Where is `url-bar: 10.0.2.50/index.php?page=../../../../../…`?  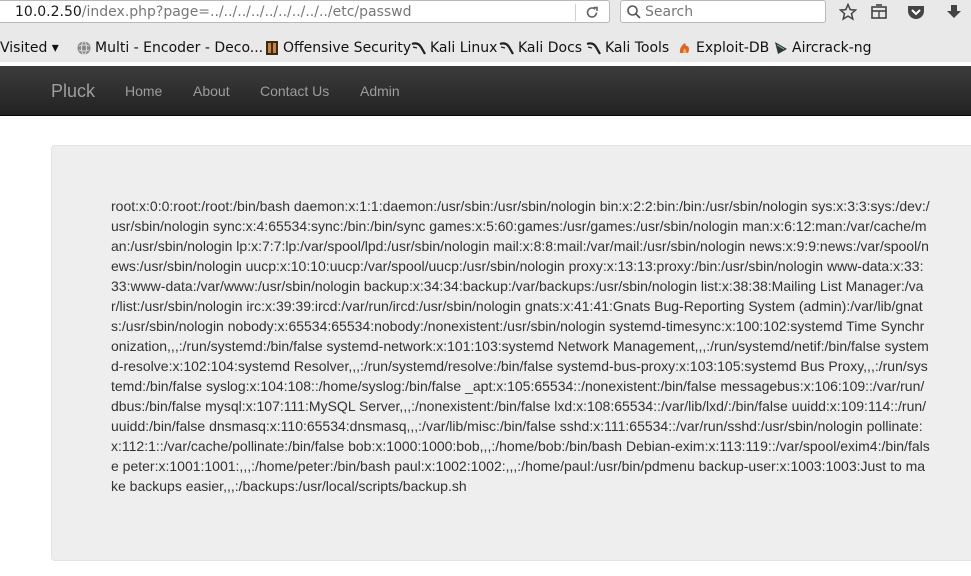
url-bar: 10.0.2.50/index.php?page=../../../../../… is located at coordinates (305, 11).